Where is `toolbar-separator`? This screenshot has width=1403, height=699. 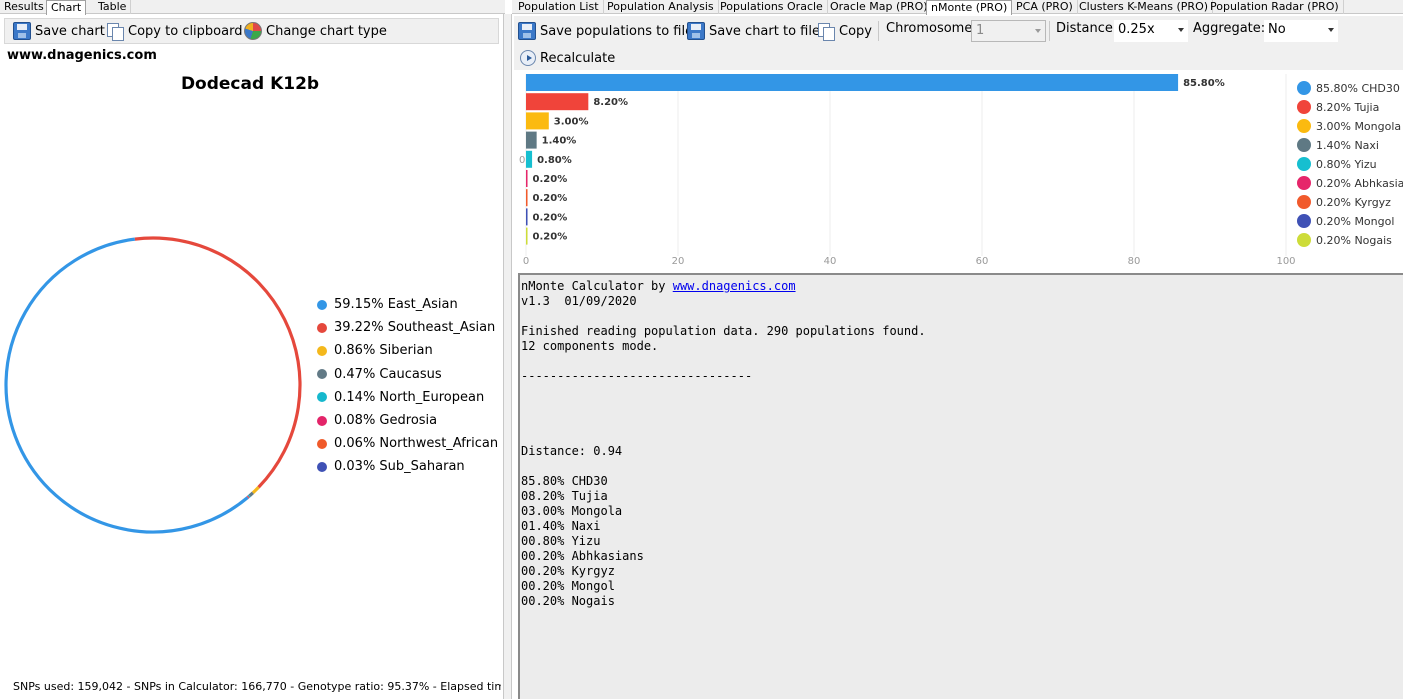
toolbar-separator is located at coordinates (878, 31).